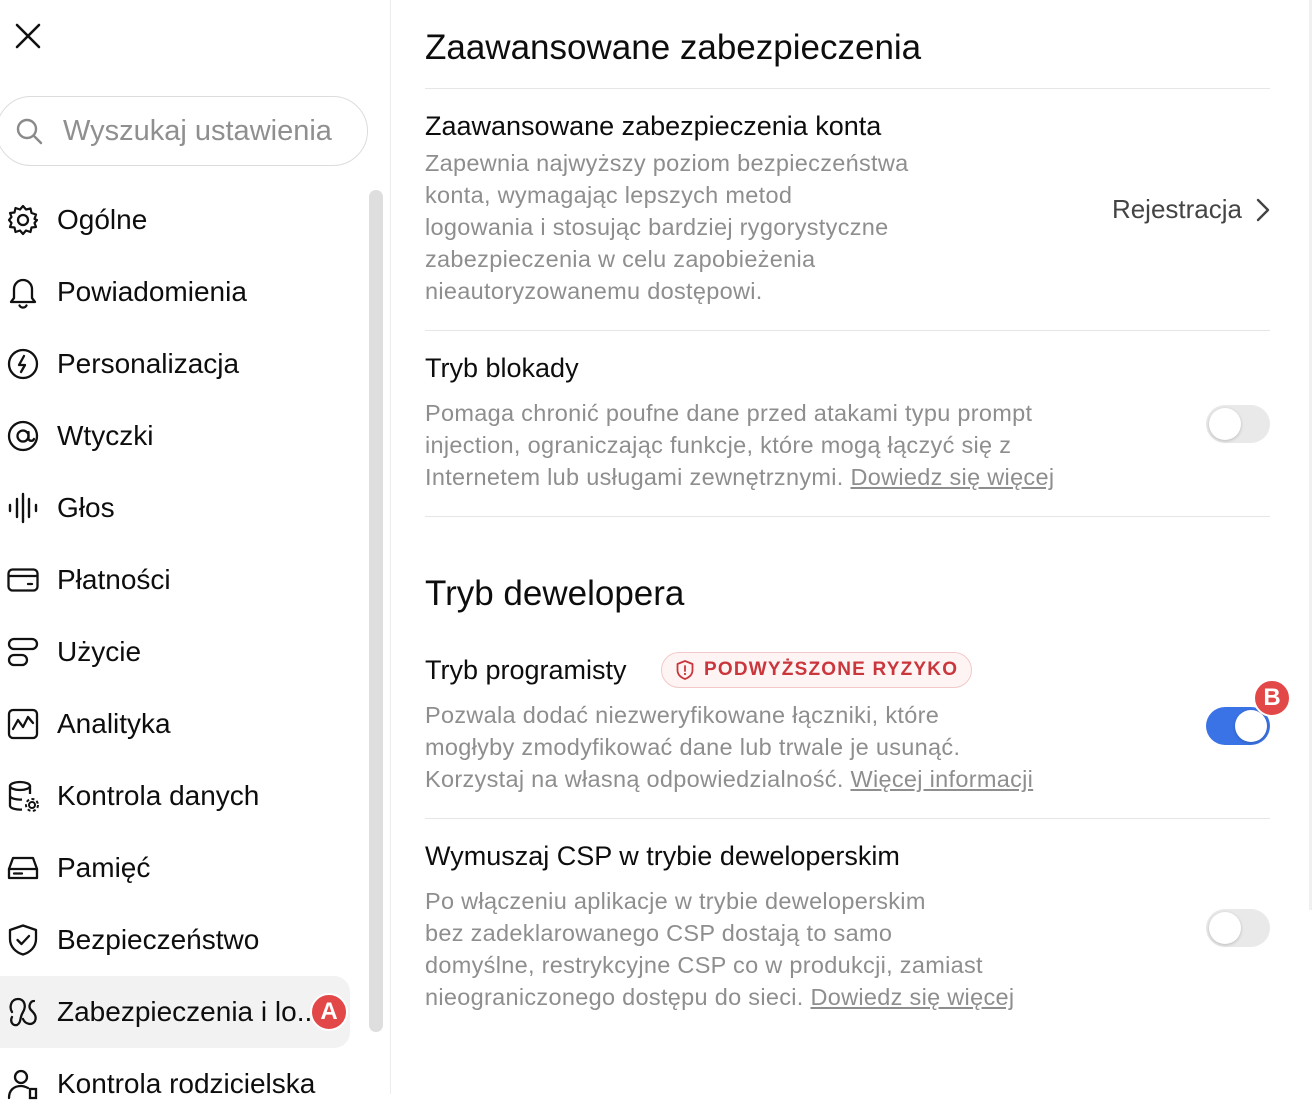 The width and height of the screenshot is (1312, 1120). I want to click on description-line: zabezpieczenia w celu zapobieżenia, so click(620, 259).